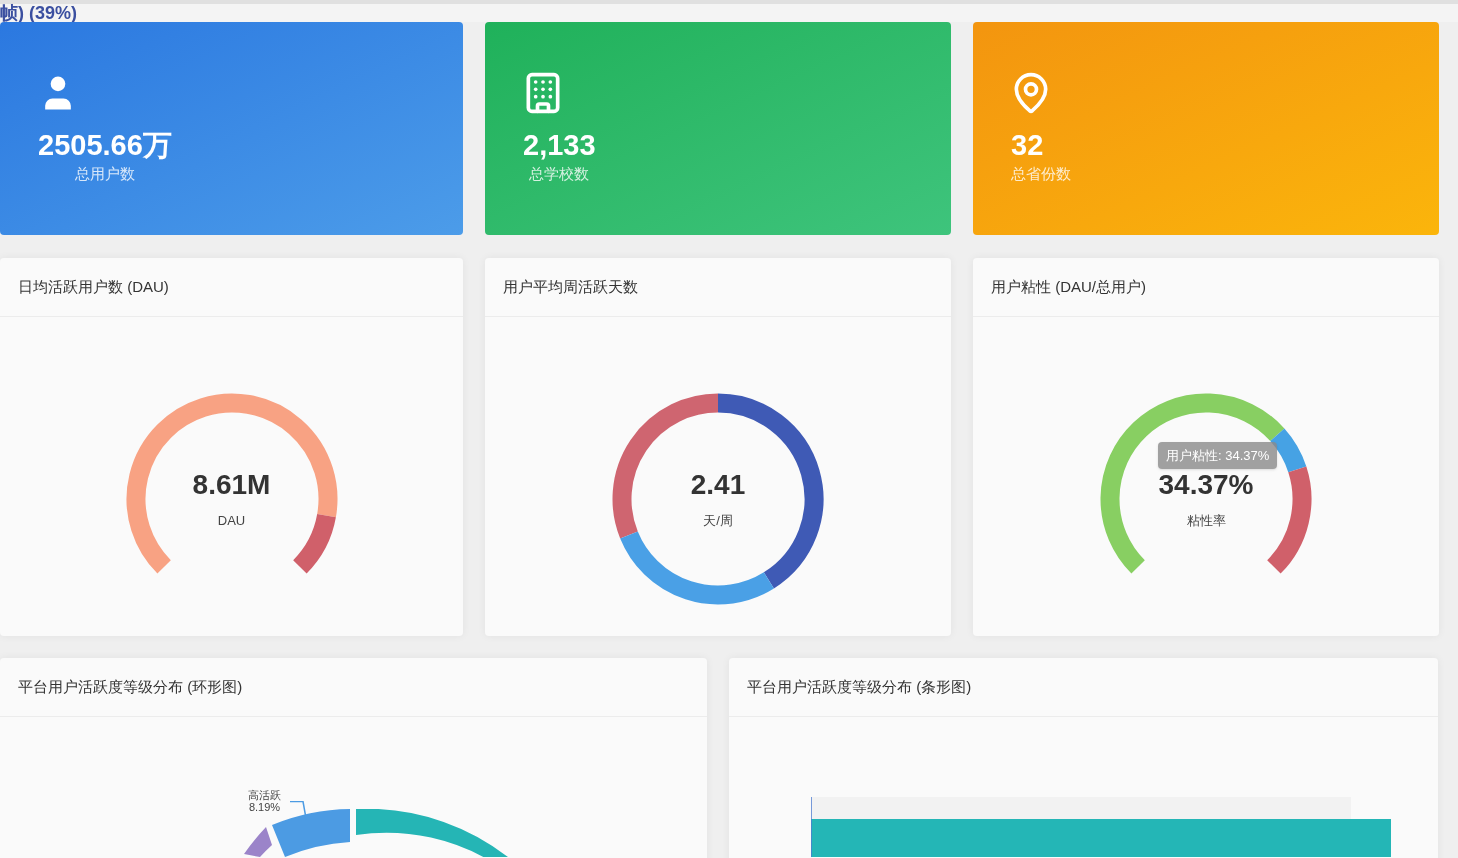 The height and width of the screenshot is (858, 1458). I want to click on slice-label: 高活跃, so click(264, 795).